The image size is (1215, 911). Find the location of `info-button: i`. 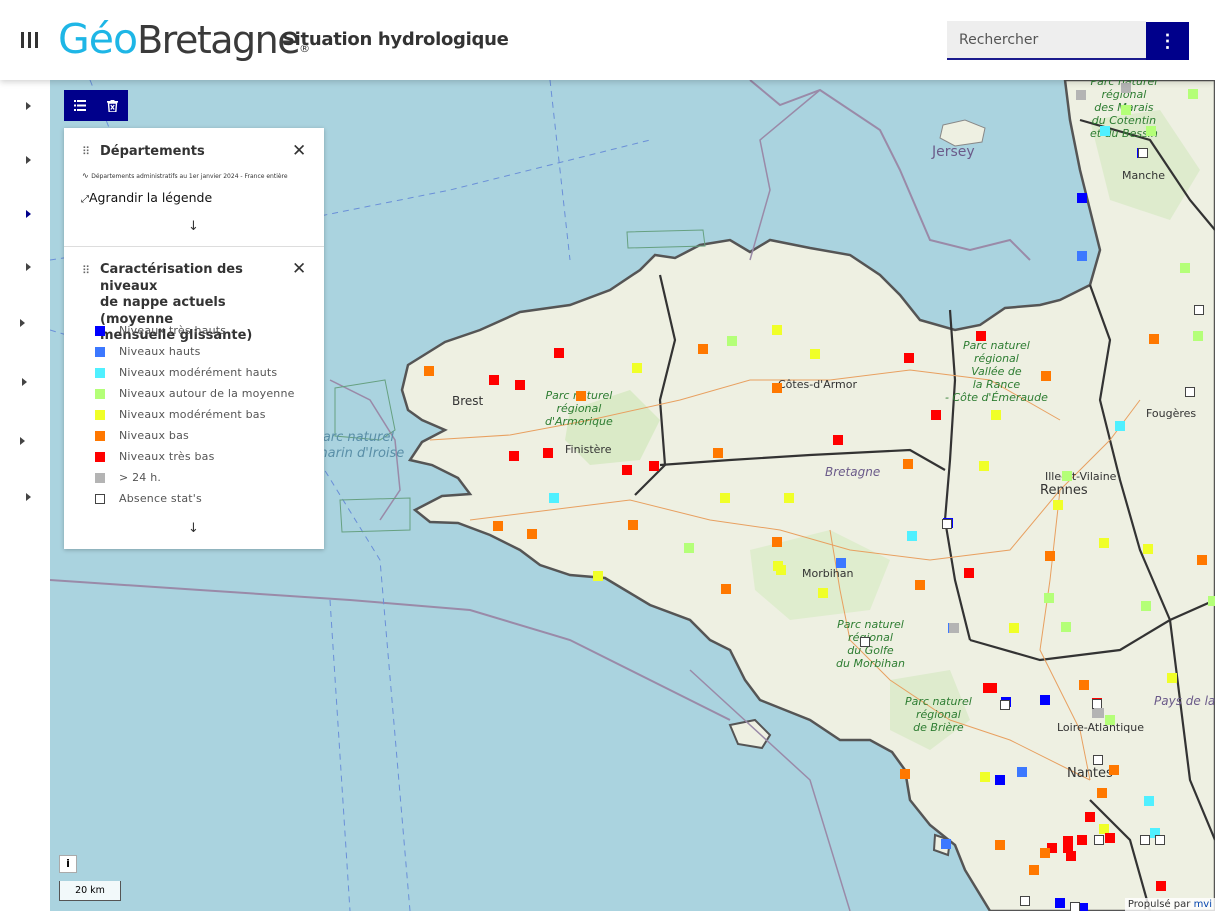

info-button: i is located at coordinates (68, 864).